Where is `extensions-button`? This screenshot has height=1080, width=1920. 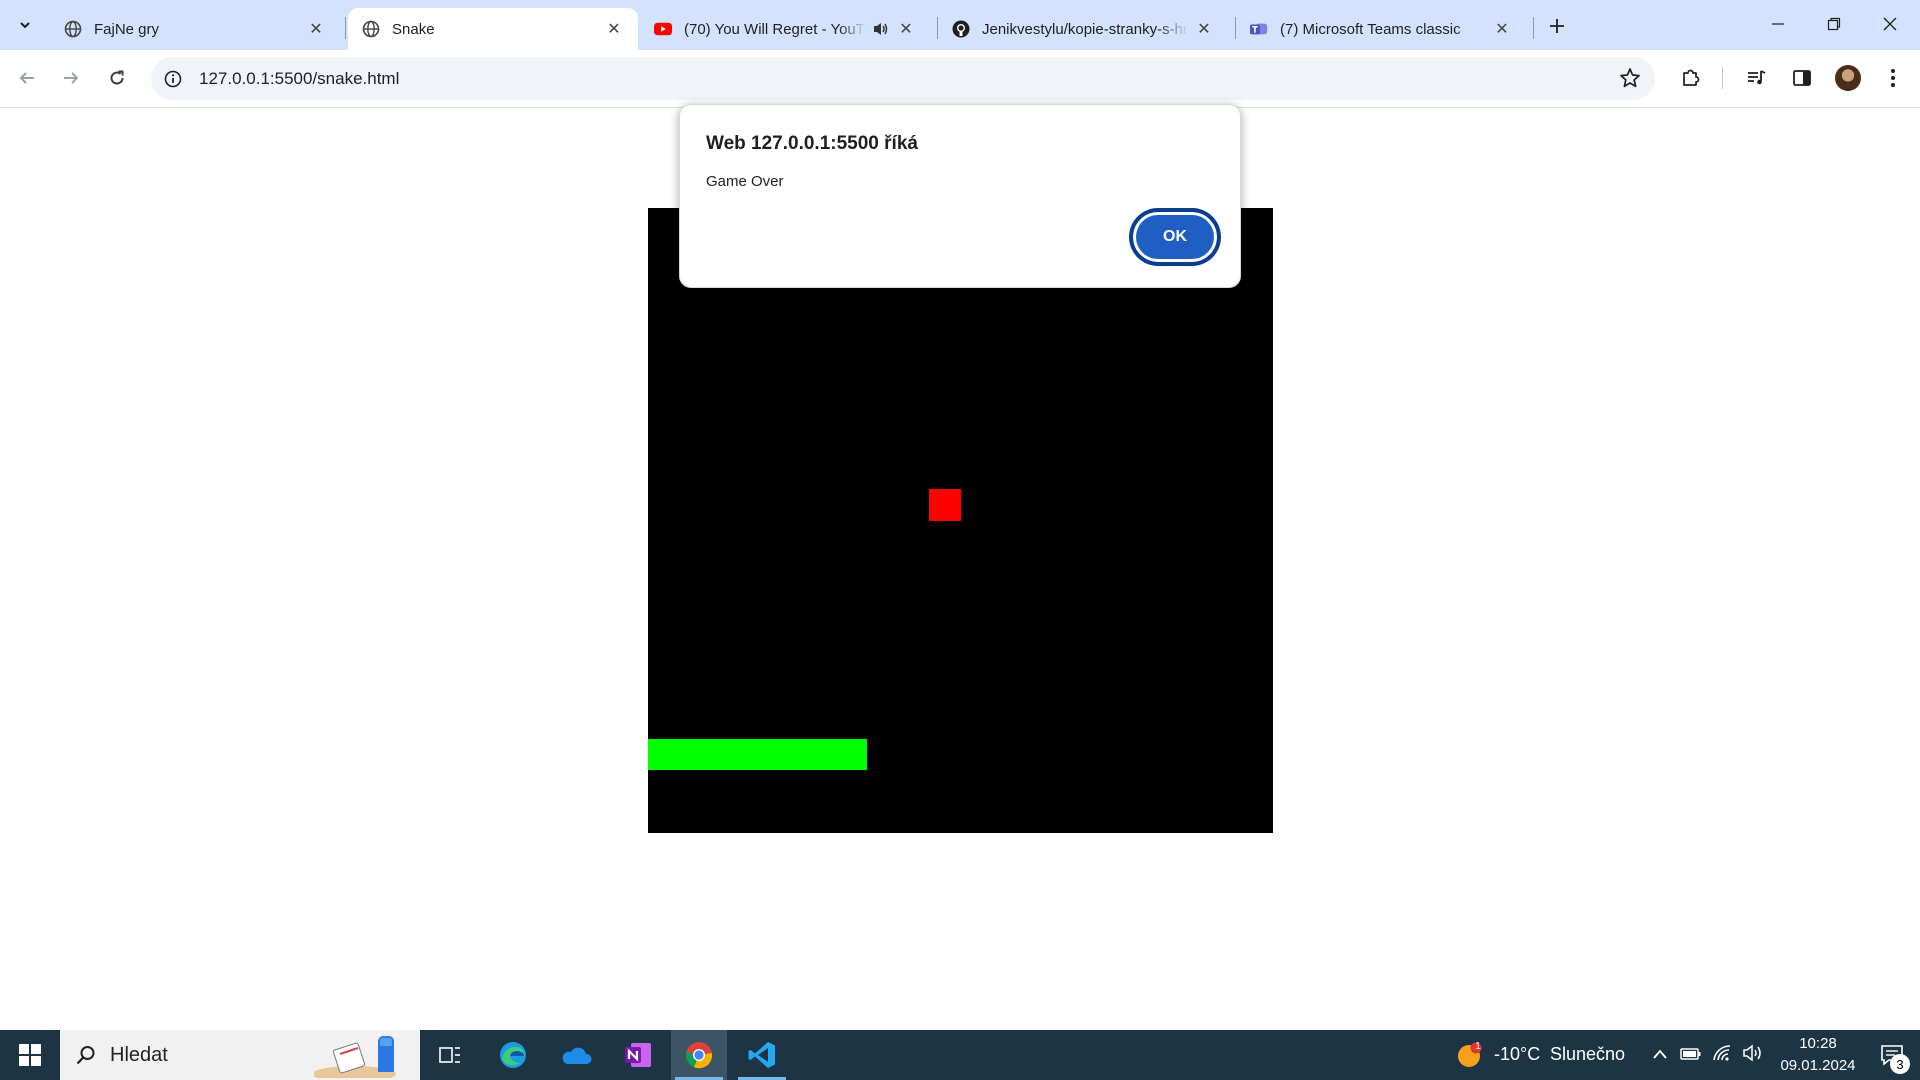
extensions-button is located at coordinates (1691, 78).